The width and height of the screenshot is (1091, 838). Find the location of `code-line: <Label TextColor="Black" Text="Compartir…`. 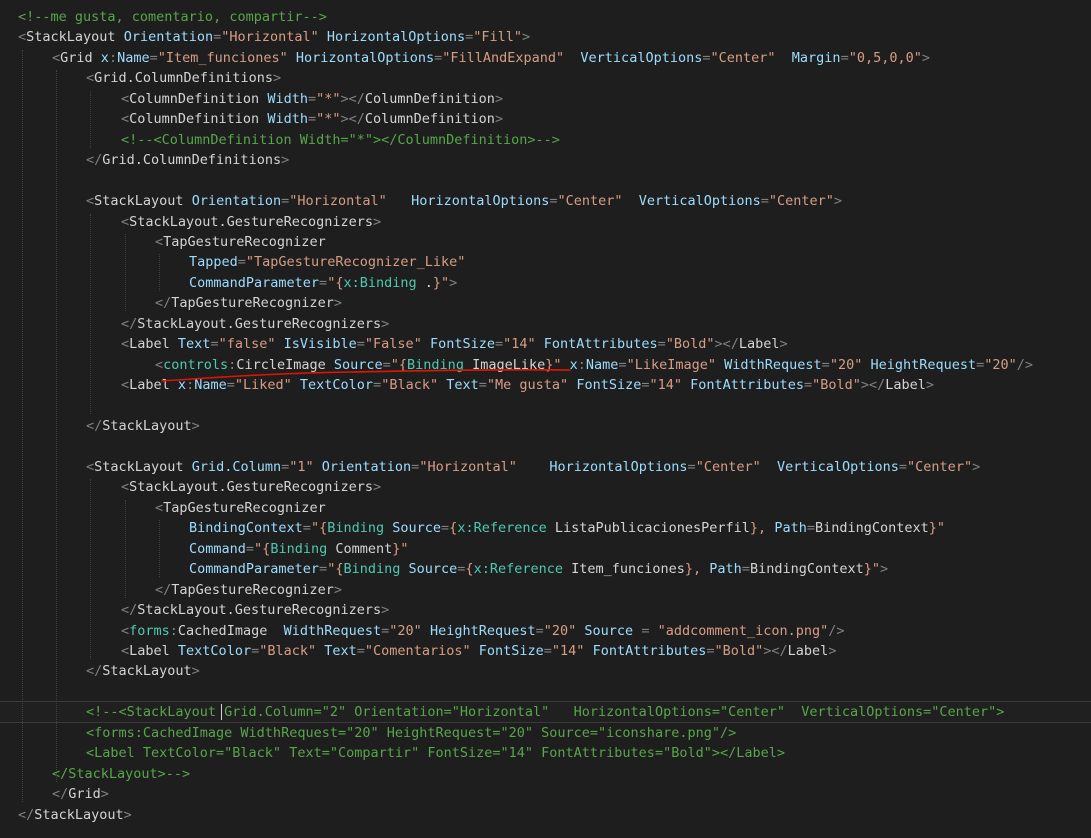

code-line: <Label TextColor="Black" Text="Compartir… is located at coordinates (545, 753).